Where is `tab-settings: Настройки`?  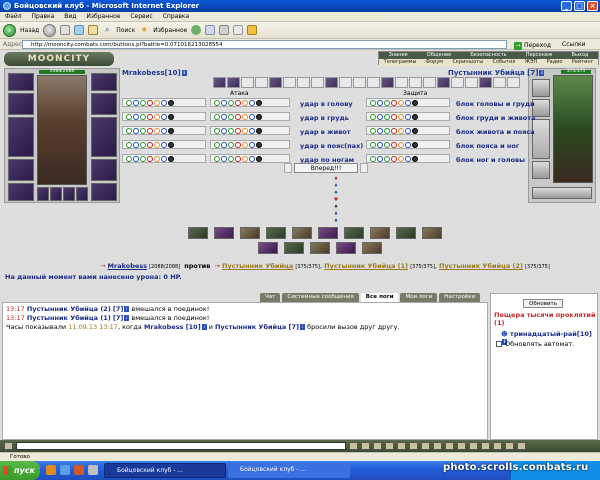 tab-settings: Настройки is located at coordinates (460, 297).